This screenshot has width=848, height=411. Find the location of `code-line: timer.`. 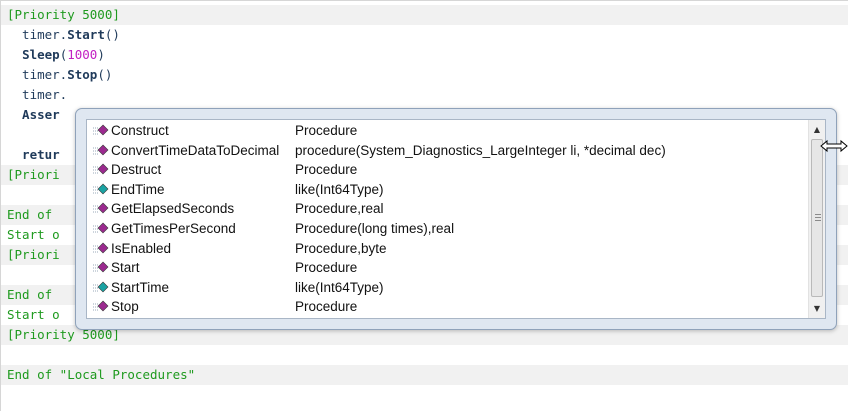

code-line: timer. is located at coordinates (424, 95).